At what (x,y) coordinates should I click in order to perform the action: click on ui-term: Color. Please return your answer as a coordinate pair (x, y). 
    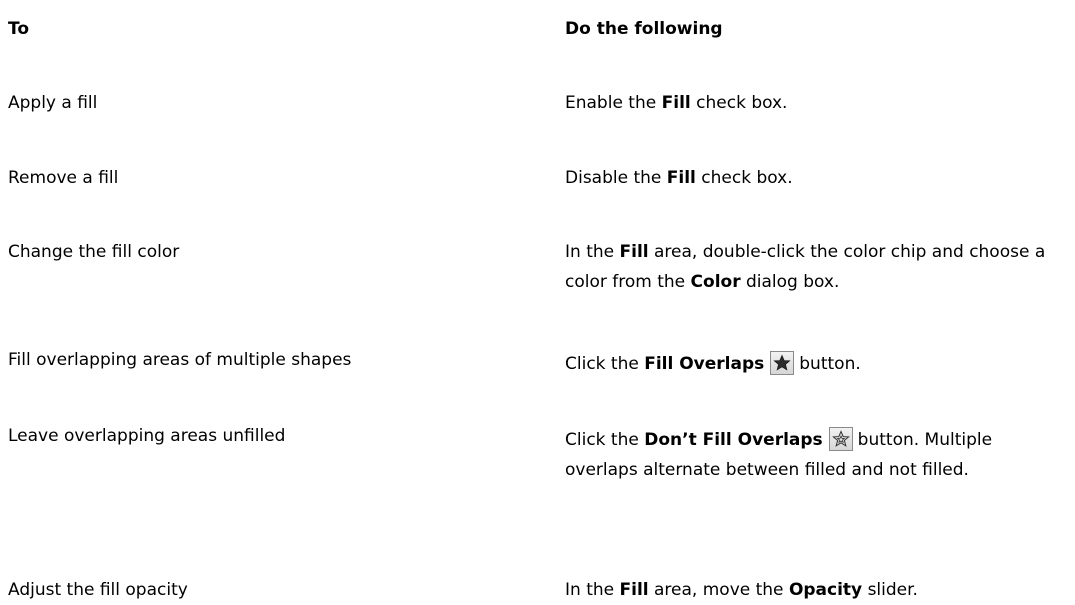
    Looking at the image, I should click on (715, 282).